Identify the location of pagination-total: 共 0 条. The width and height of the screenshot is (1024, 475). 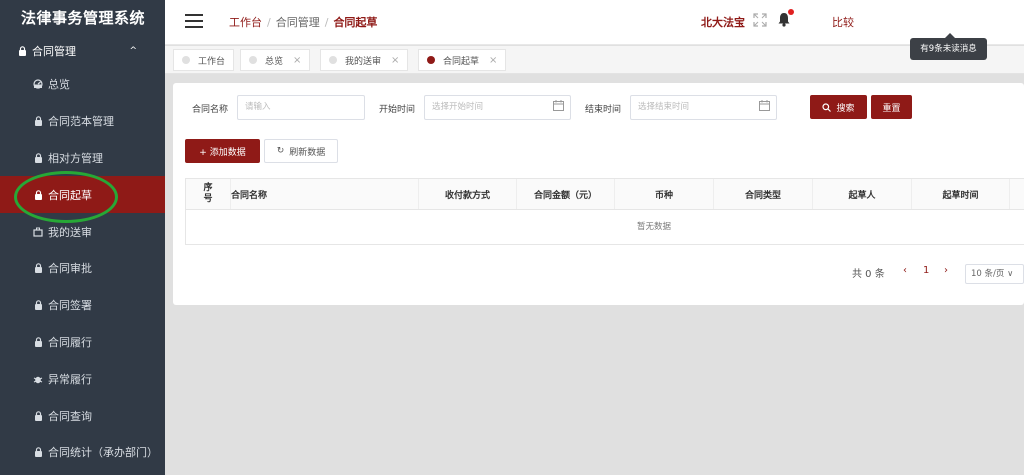
(868, 274).